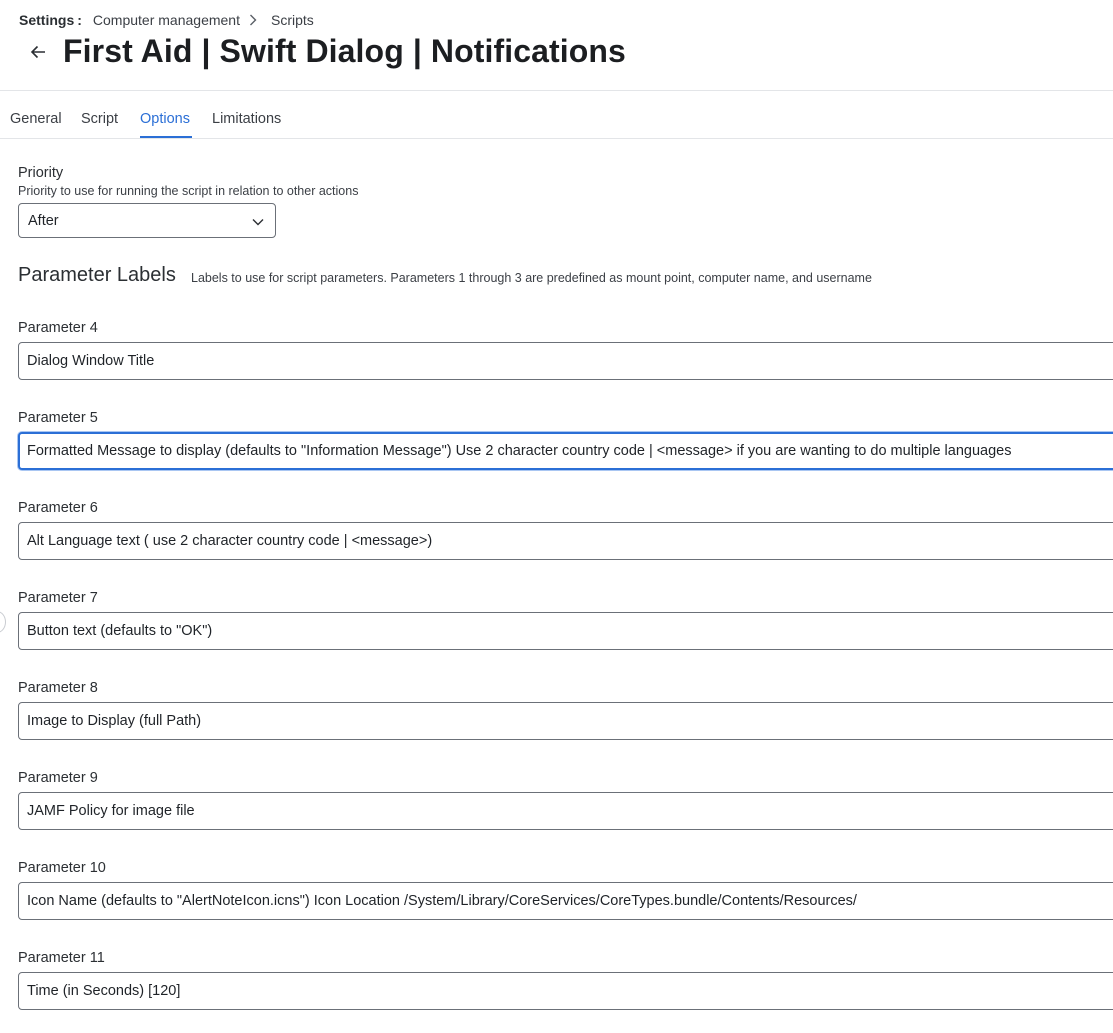 The height and width of the screenshot is (1033, 1113). What do you see at coordinates (246, 119) in the screenshot?
I see `tab-limitations: Limitations` at bounding box center [246, 119].